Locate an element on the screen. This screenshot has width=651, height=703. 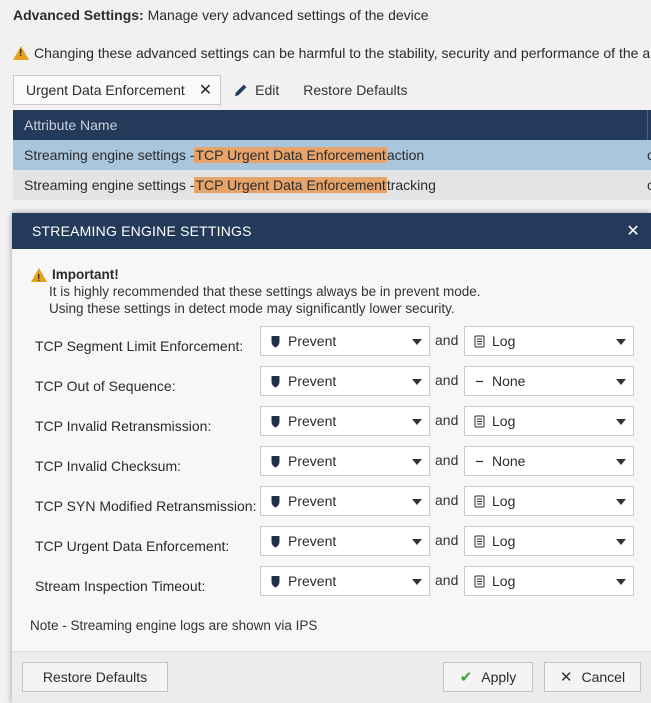
row-suffix: tracking is located at coordinates (411, 185).